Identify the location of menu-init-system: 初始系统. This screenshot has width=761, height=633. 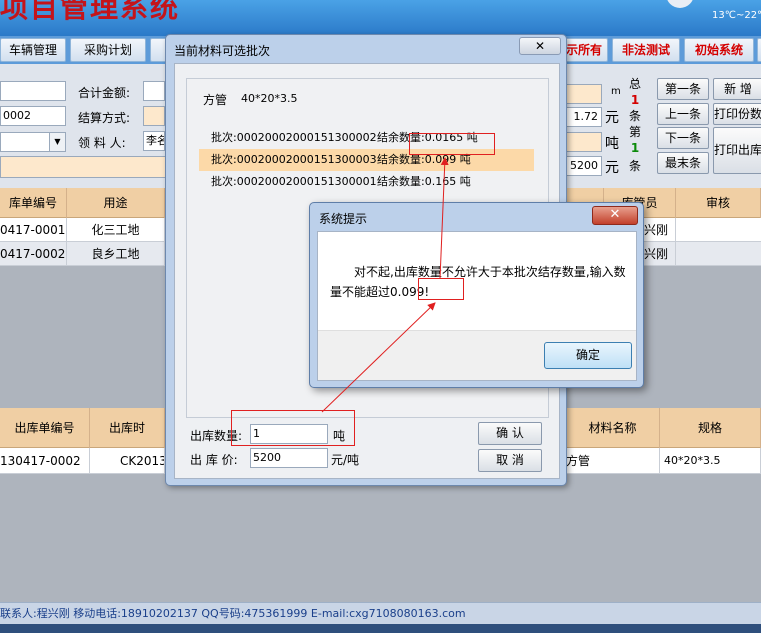
(719, 50).